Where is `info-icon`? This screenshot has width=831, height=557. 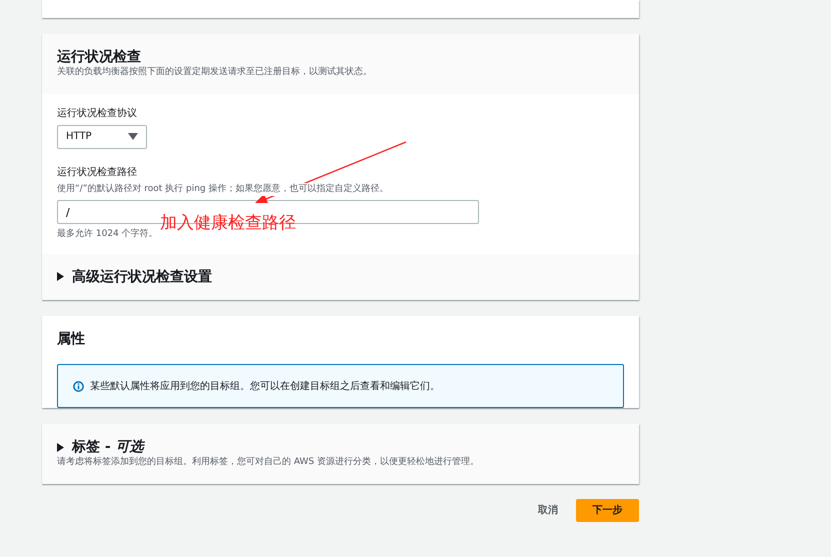
info-icon is located at coordinates (78, 386).